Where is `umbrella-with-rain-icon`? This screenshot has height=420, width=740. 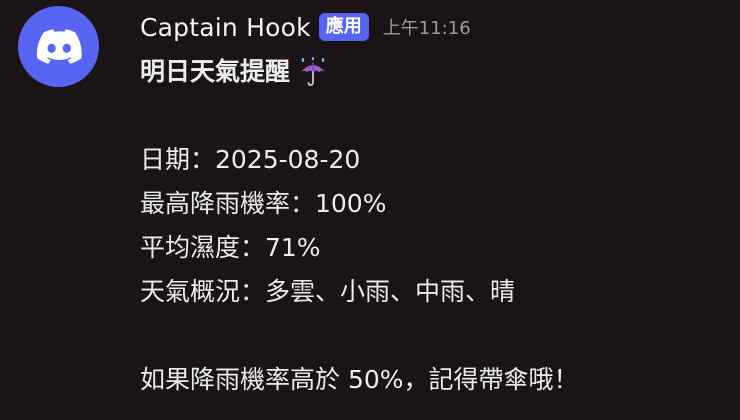
umbrella-with-rain-icon is located at coordinates (313, 71).